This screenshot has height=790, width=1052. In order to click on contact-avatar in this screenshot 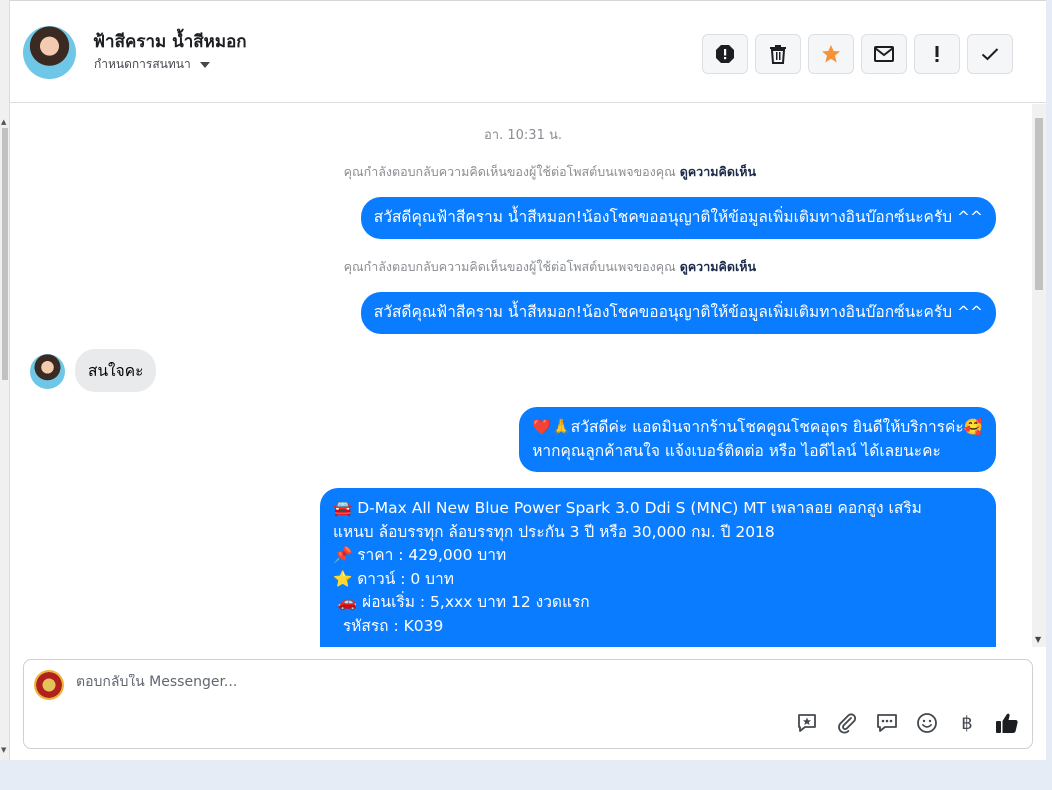, I will do `click(49, 52)`.